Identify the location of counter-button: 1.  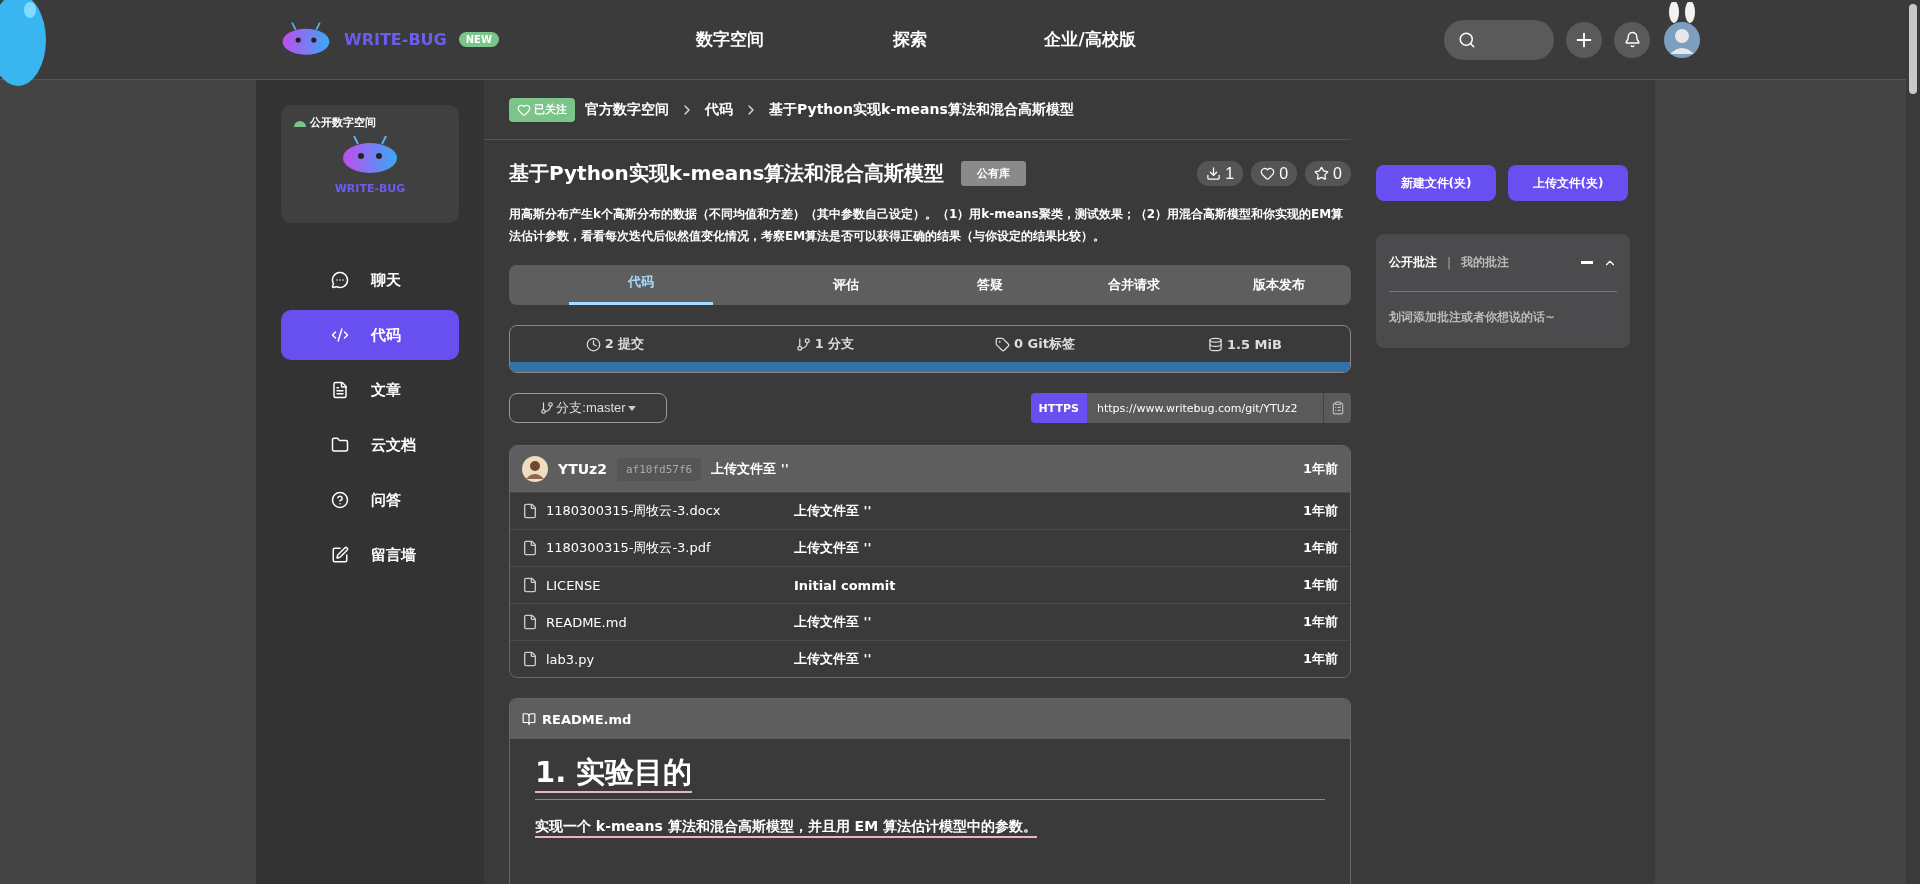
(1220, 173).